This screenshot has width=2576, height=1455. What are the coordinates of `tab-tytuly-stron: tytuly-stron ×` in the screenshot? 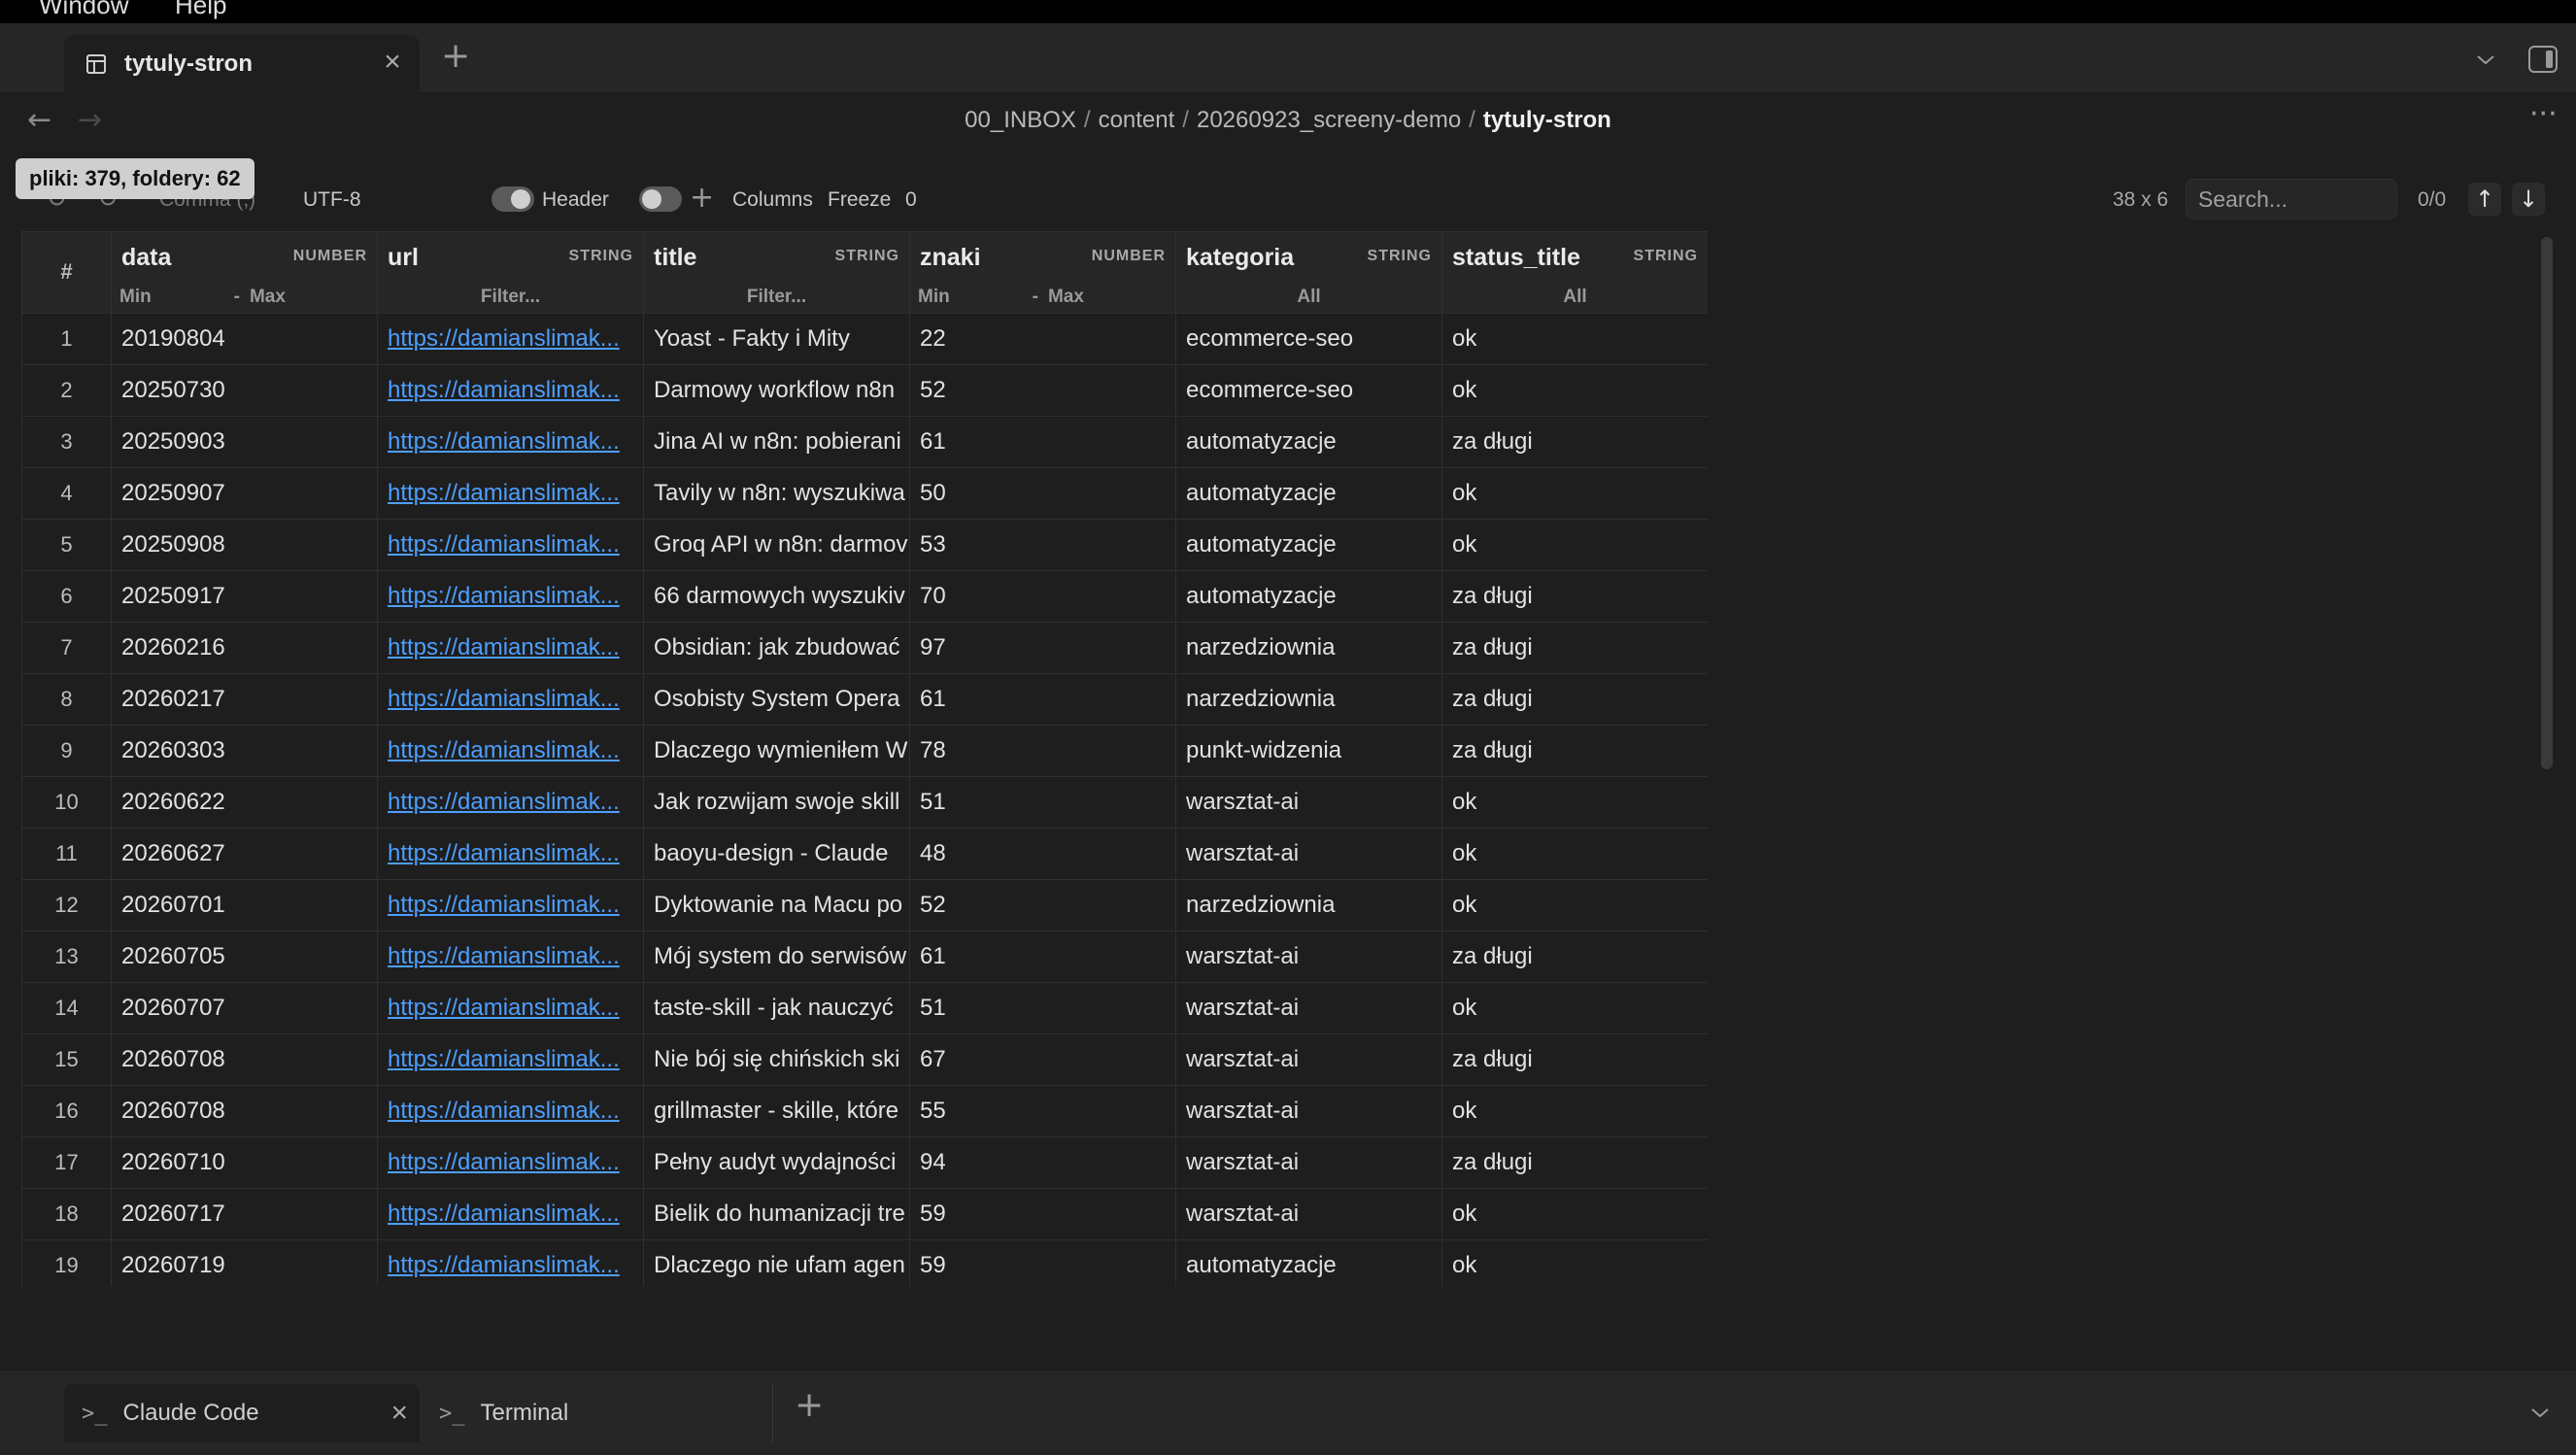 It's located at (242, 64).